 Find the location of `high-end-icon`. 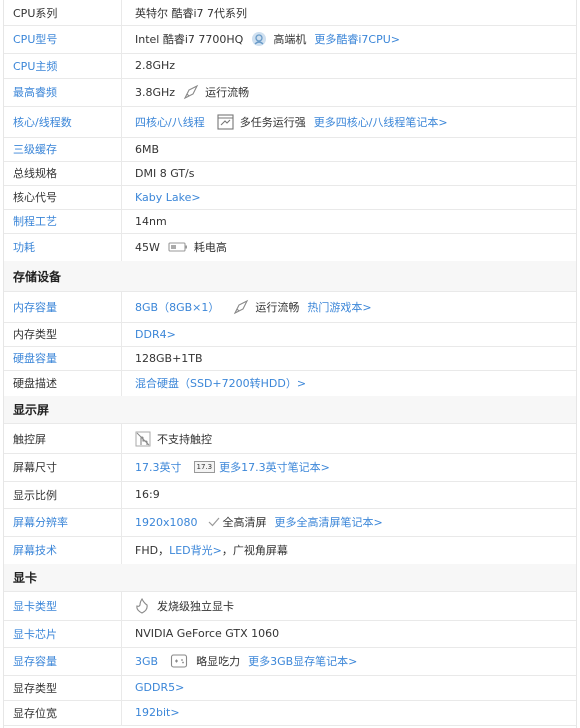

high-end-icon is located at coordinates (259, 39).